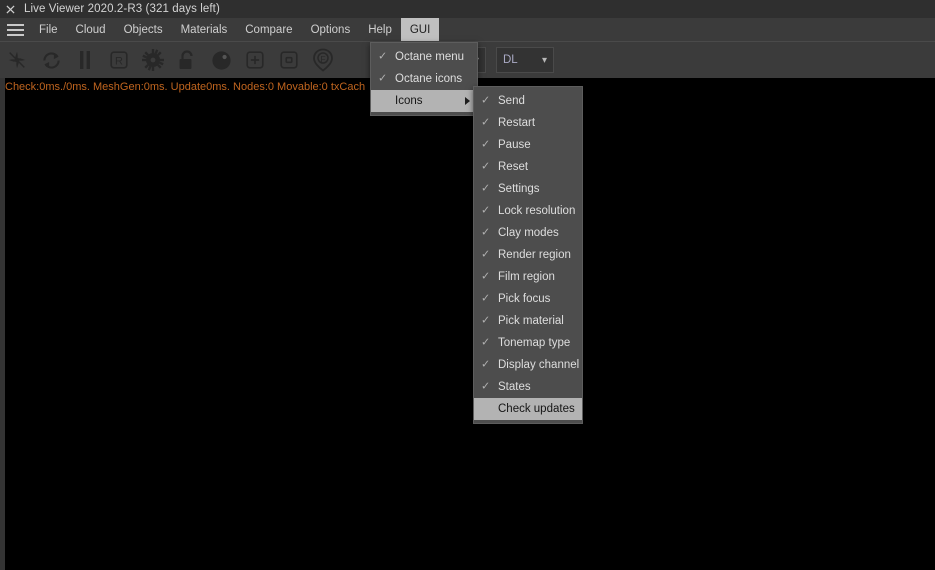 The image size is (935, 570). What do you see at coordinates (143, 29) in the screenshot?
I see `menu-item-objects: Objects` at bounding box center [143, 29].